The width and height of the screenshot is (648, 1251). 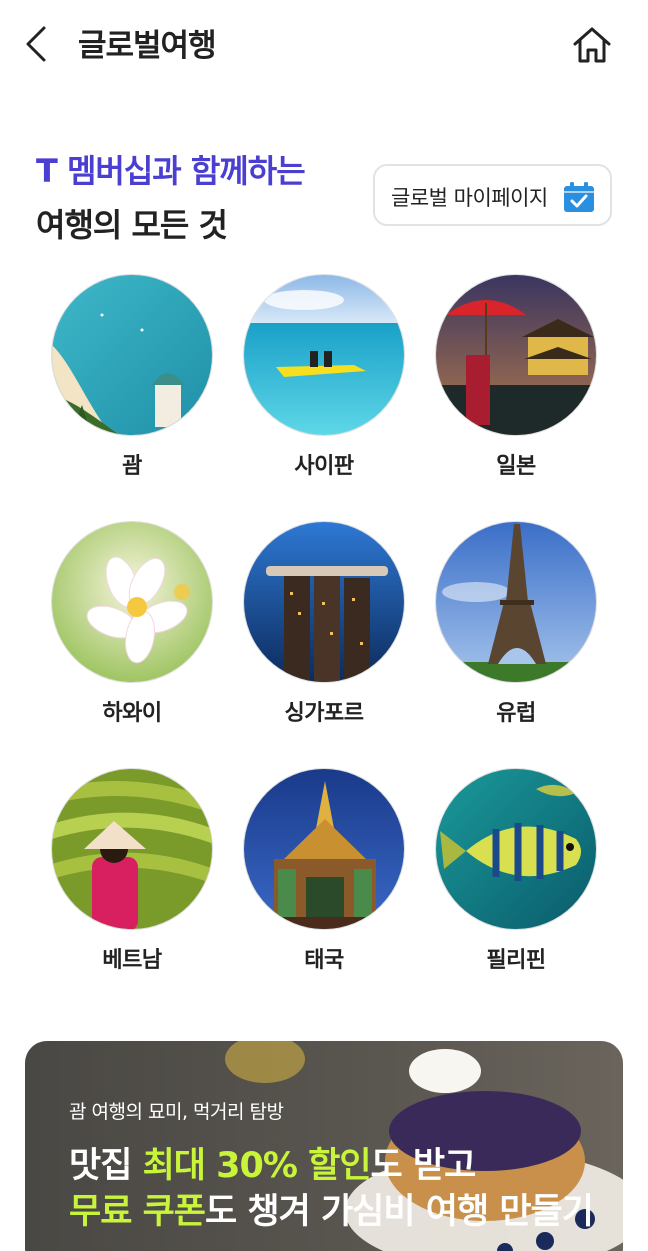 What do you see at coordinates (132, 466) in the screenshot?
I see `destination-name: 괌` at bounding box center [132, 466].